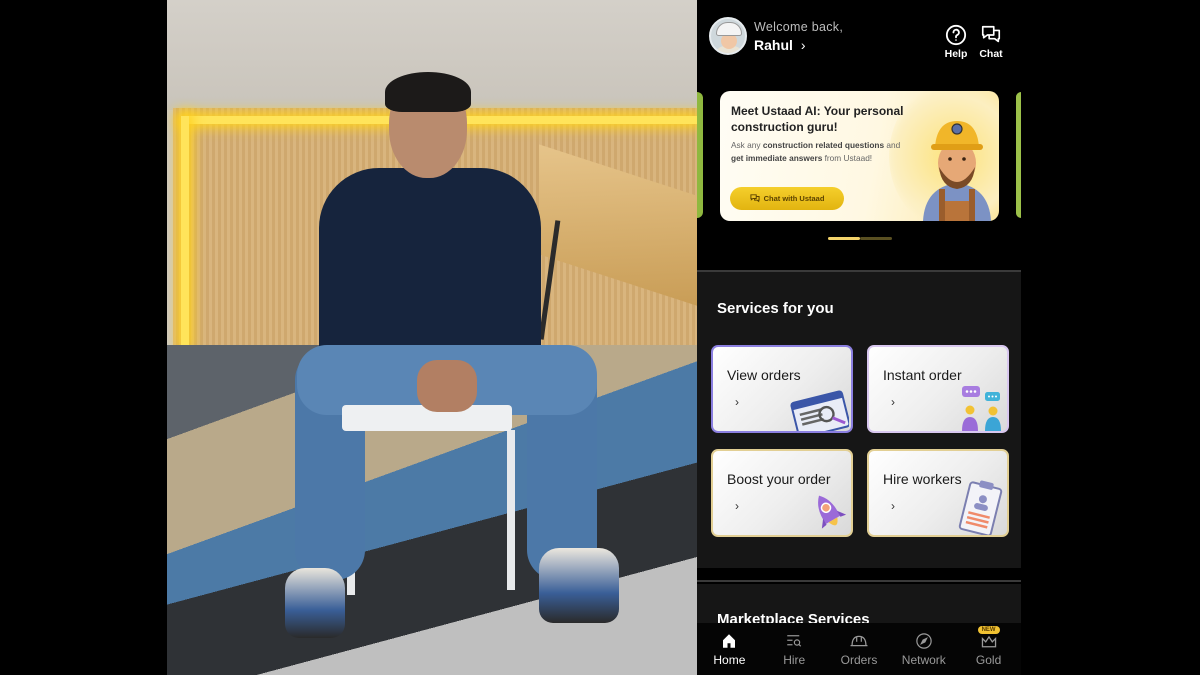 This screenshot has width=1200, height=675. Describe the element at coordinates (794, 198) in the screenshot. I see `cta-label: Chat with Ustaad` at that location.